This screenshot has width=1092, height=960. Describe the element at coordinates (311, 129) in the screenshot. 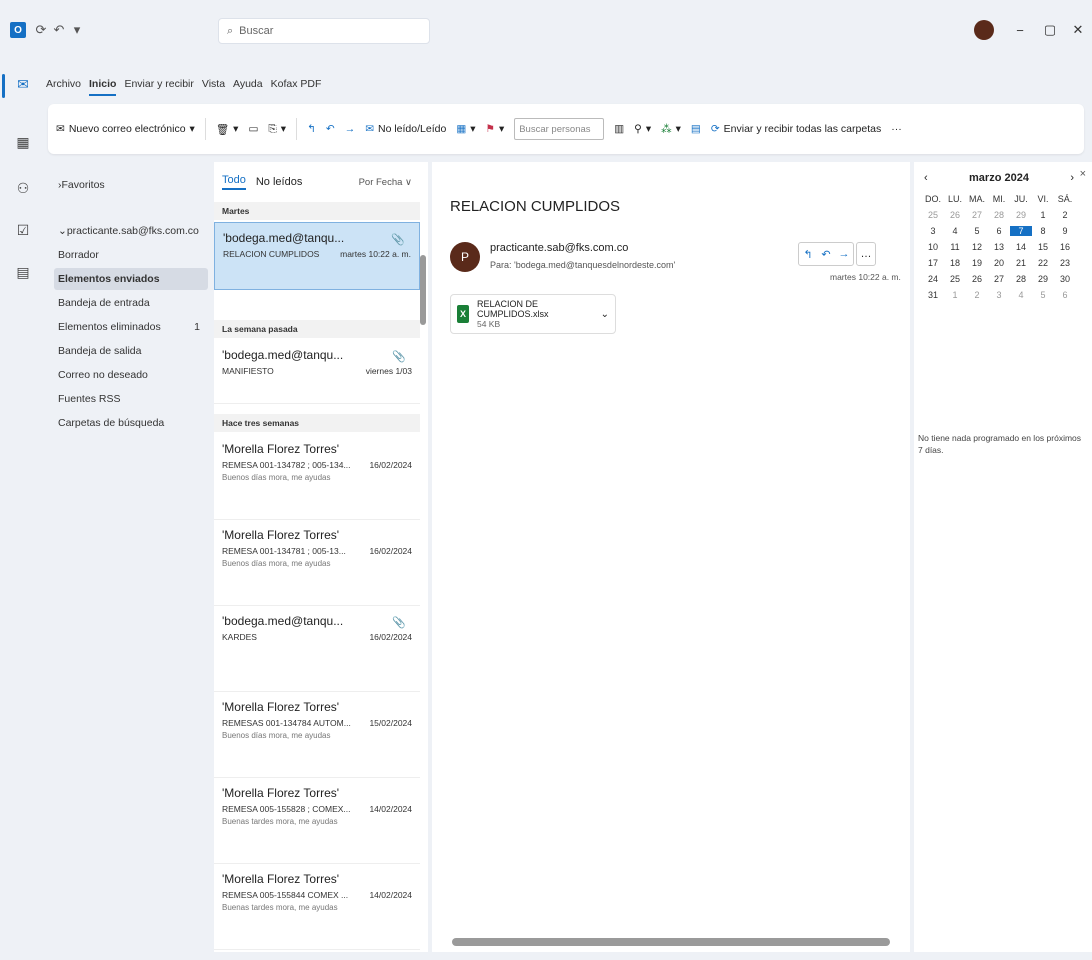

I see `reply-button: ↰` at that location.